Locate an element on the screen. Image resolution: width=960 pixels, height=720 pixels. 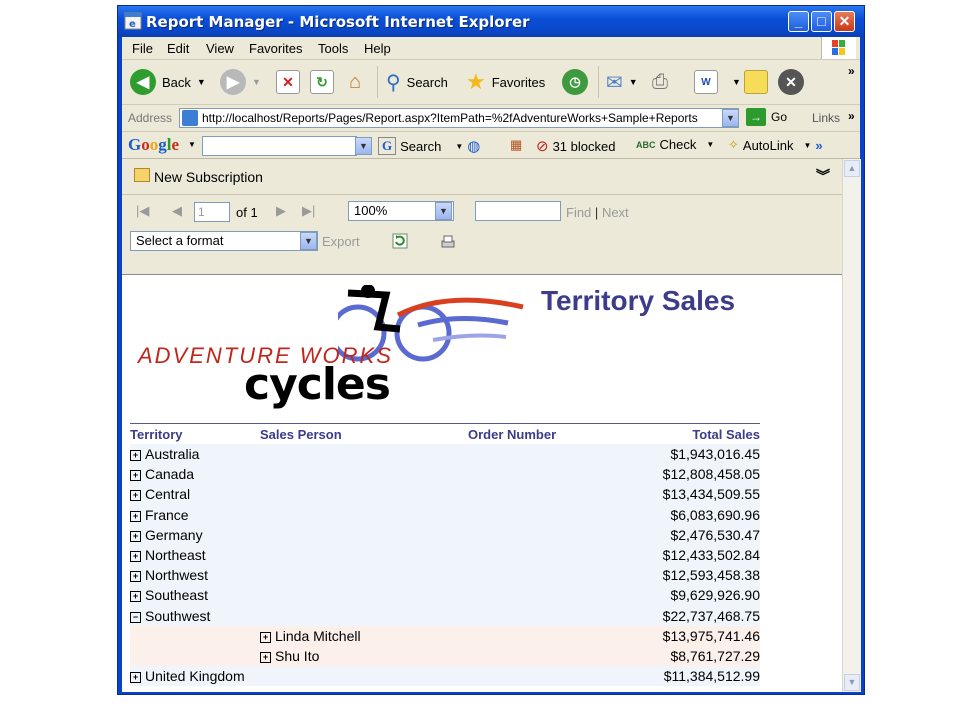
export-link: Export is located at coordinates (341, 241).